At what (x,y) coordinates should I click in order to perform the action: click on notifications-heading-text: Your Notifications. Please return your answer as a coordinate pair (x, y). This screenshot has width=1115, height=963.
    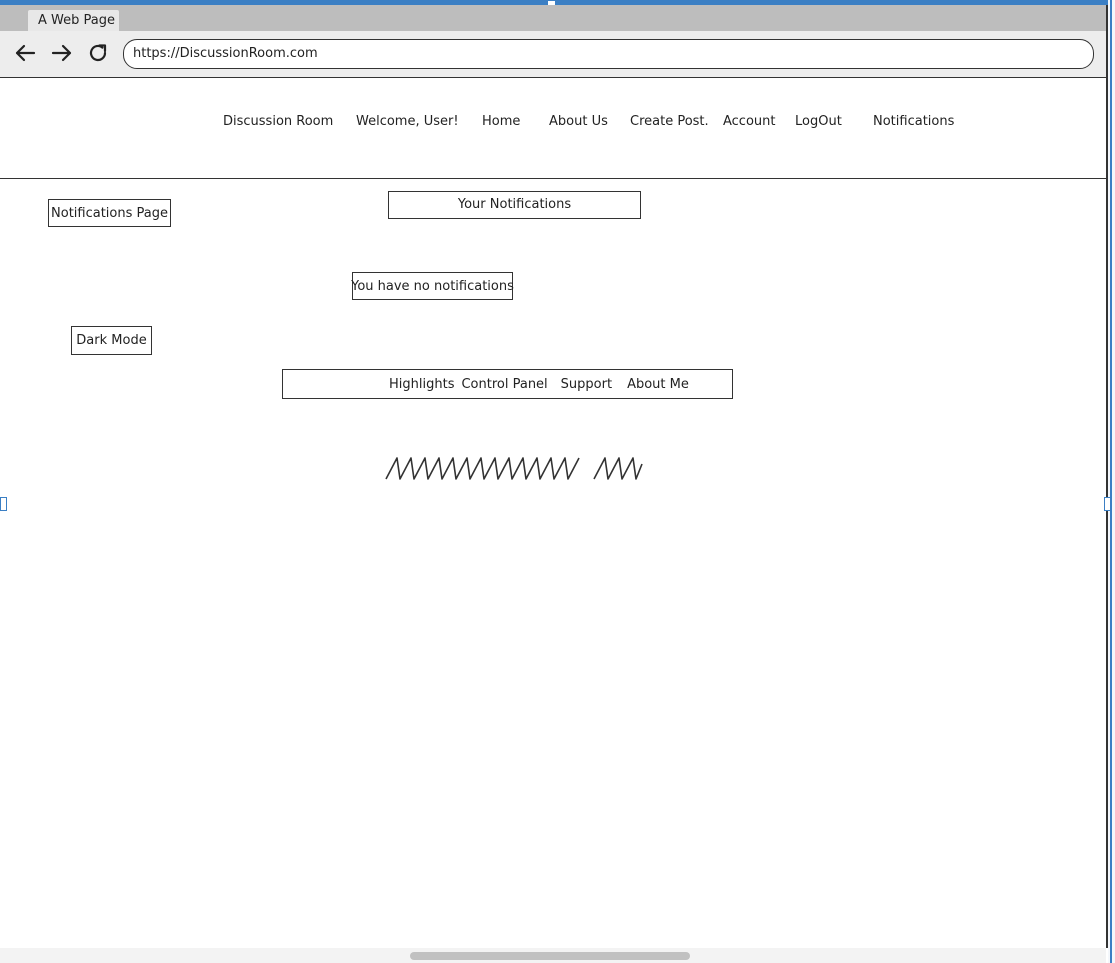
    Looking at the image, I should click on (514, 204).